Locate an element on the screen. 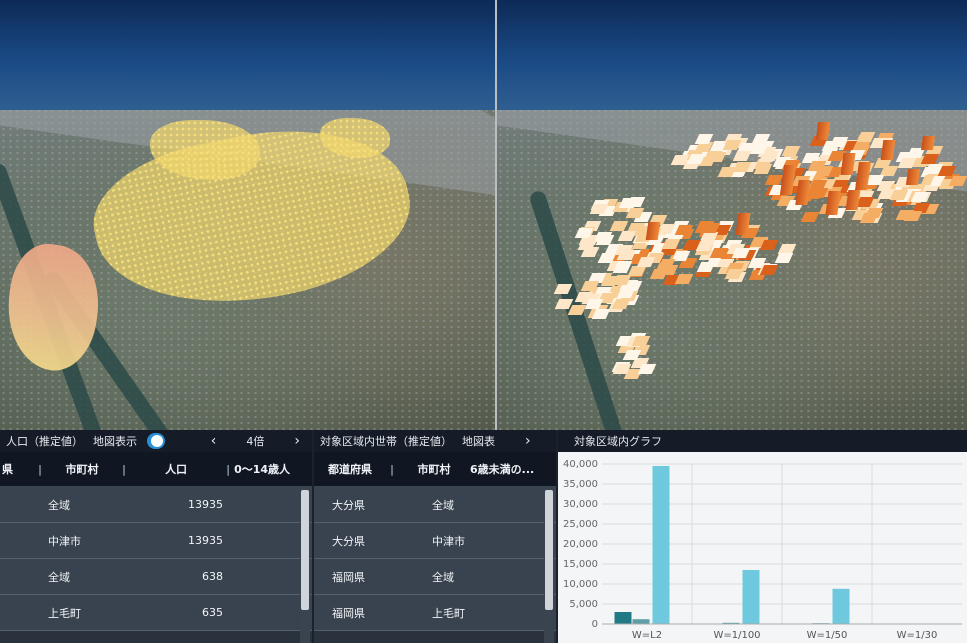  table-row: 大分県 全域 is located at coordinates (435, 505).